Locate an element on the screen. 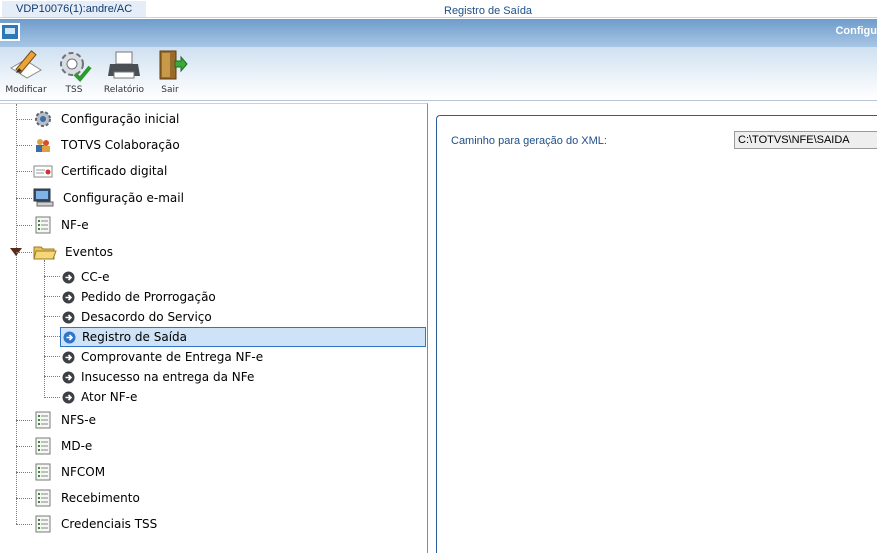 The height and width of the screenshot is (553, 877). sair-button: Sair is located at coordinates (170, 74).